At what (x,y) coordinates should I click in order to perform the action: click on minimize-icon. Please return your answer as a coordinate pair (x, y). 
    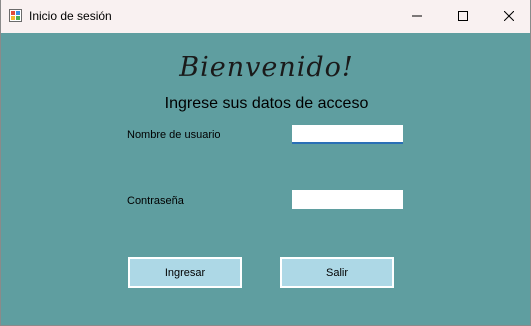
    Looking at the image, I should click on (417, 17).